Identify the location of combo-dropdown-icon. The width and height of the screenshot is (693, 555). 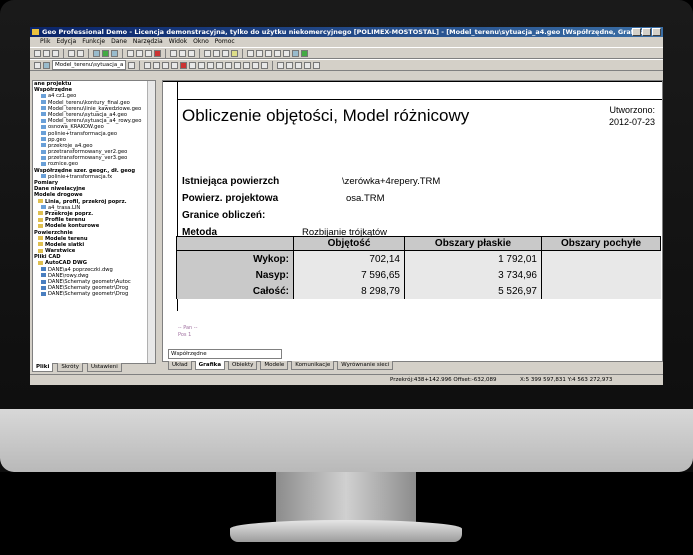
(132, 65).